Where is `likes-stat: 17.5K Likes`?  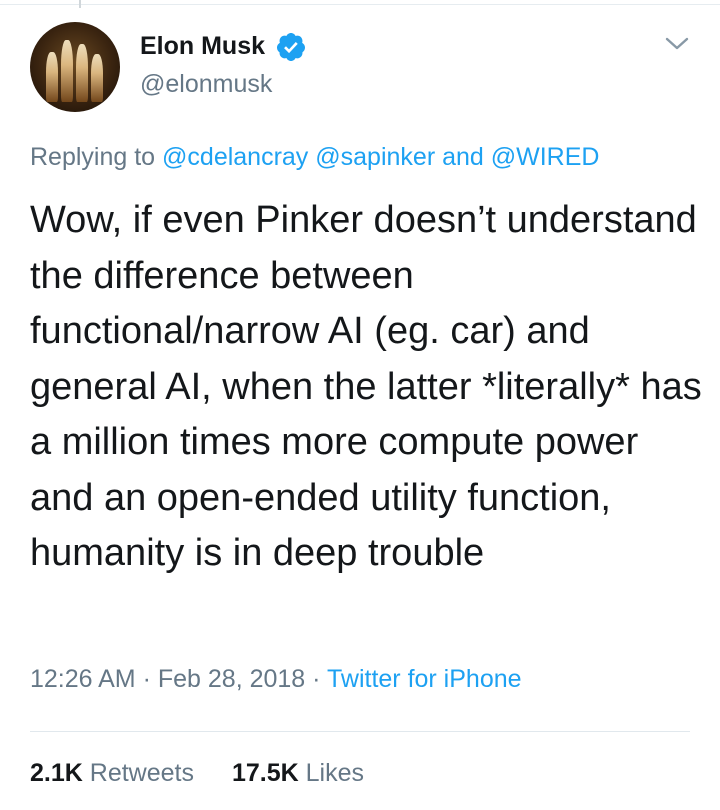
likes-stat: 17.5K Likes is located at coordinates (298, 773).